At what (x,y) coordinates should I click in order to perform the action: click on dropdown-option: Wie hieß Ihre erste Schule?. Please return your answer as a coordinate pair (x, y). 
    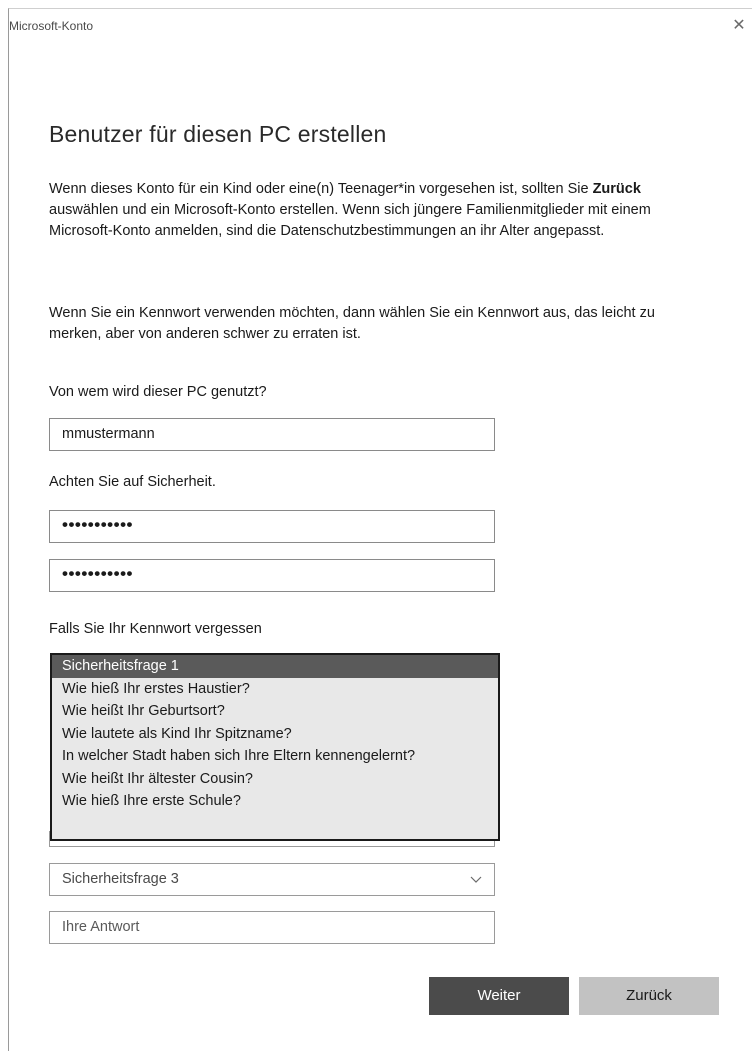
    Looking at the image, I should click on (275, 801).